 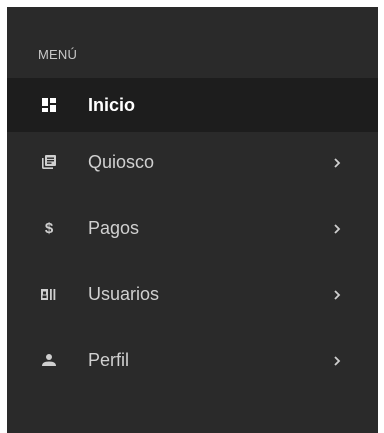 What do you see at coordinates (192, 162) in the screenshot?
I see `sidebar-item-quiosco: Quiosco` at bounding box center [192, 162].